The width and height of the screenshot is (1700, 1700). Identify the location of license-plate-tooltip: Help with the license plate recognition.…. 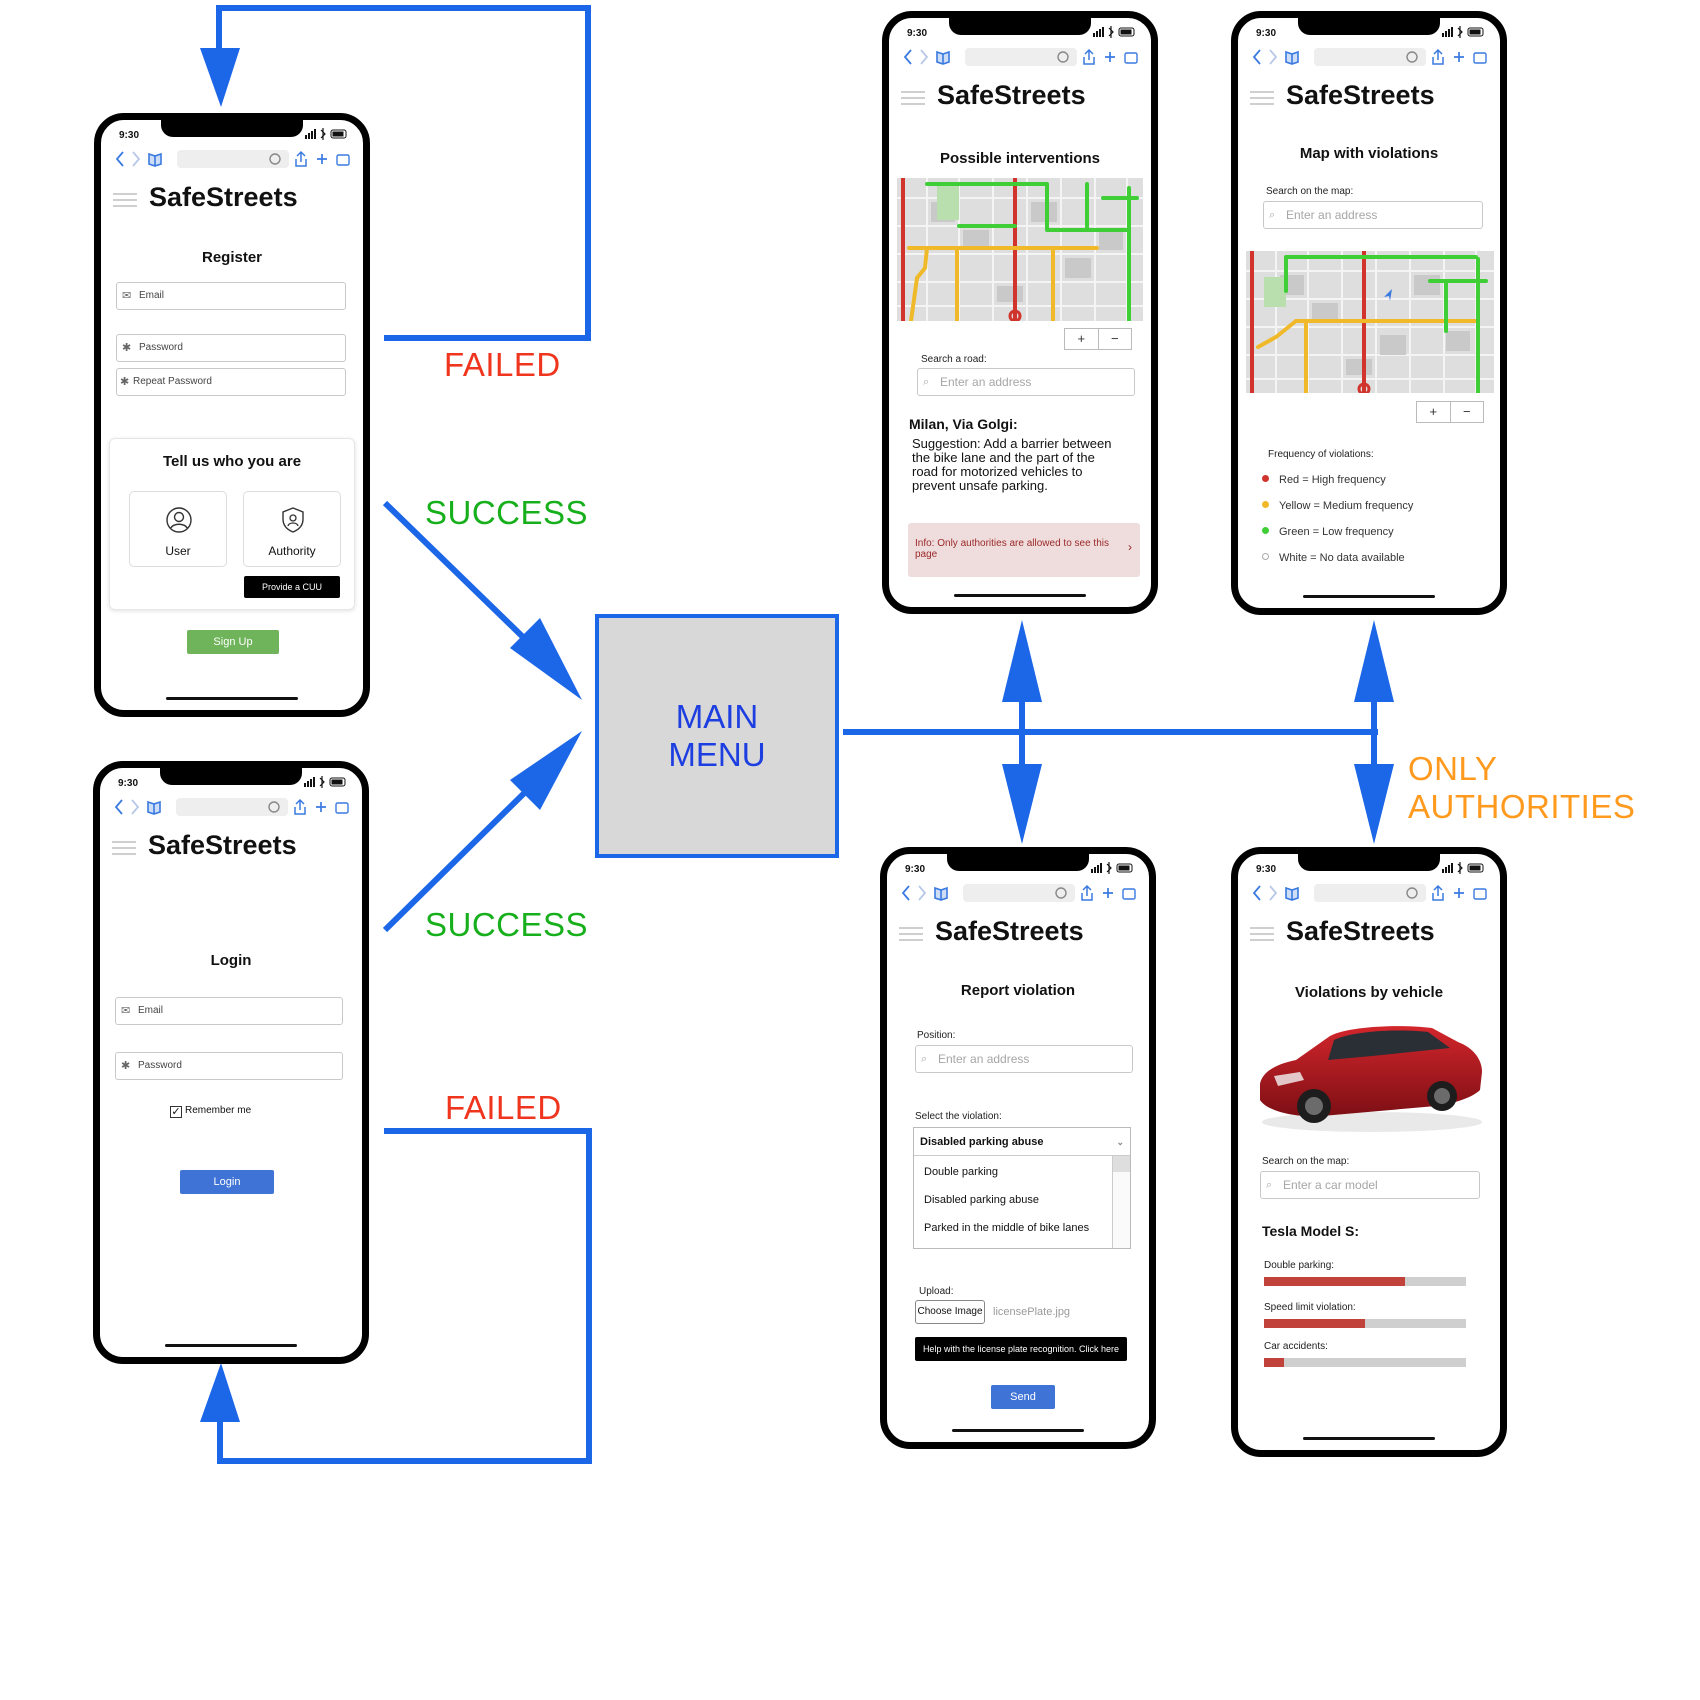
(1021, 1349).